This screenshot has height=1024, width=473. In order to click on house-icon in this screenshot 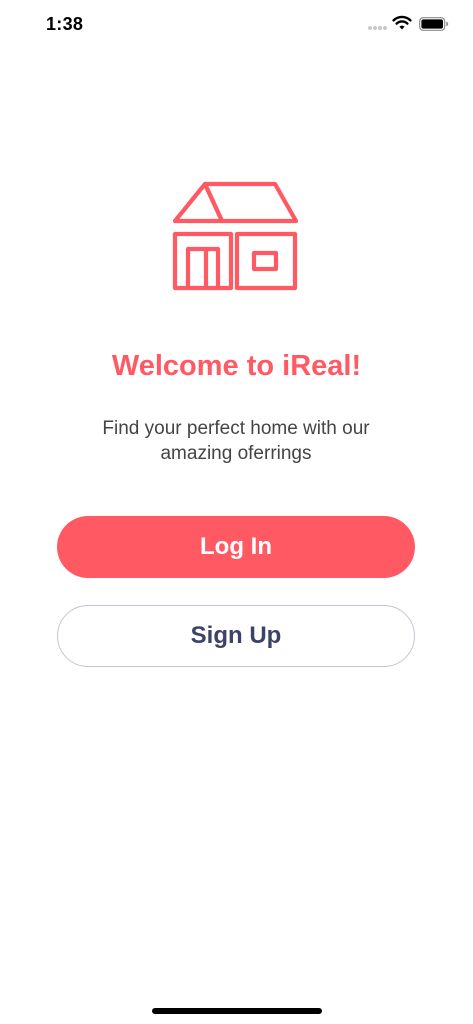, I will do `click(235, 236)`.